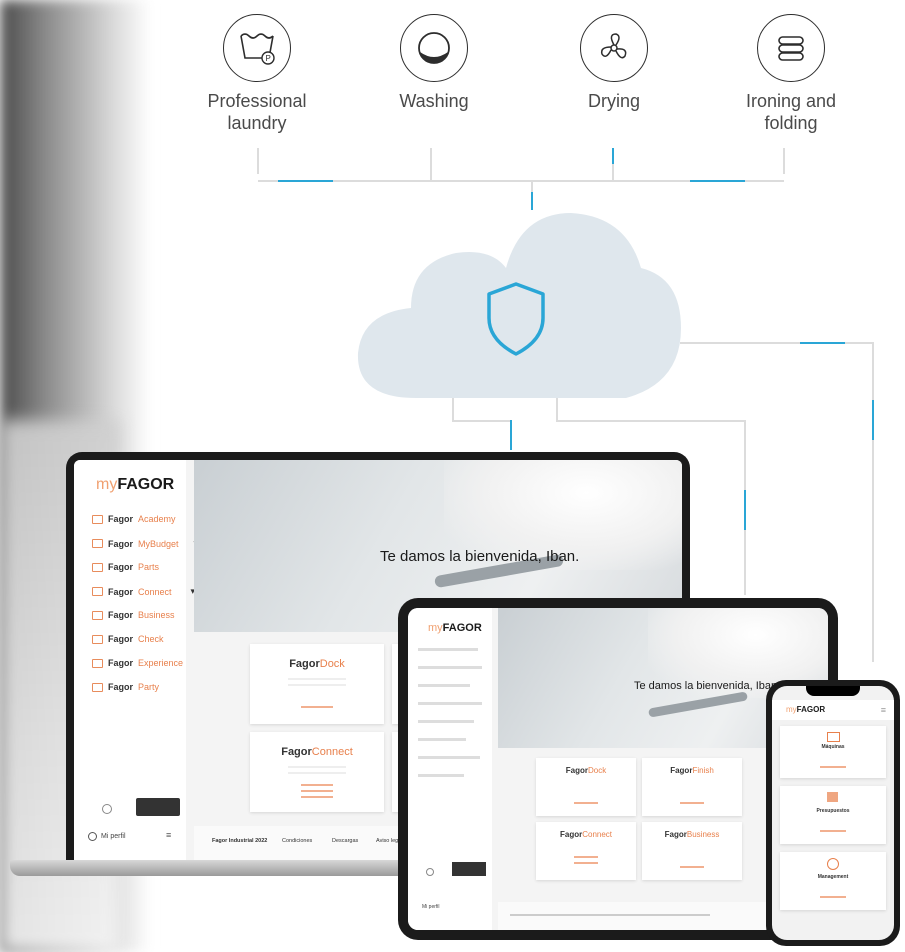 Image resolution: width=905 pixels, height=952 pixels. Describe the element at coordinates (614, 48) in the screenshot. I see `fan-icon` at that location.